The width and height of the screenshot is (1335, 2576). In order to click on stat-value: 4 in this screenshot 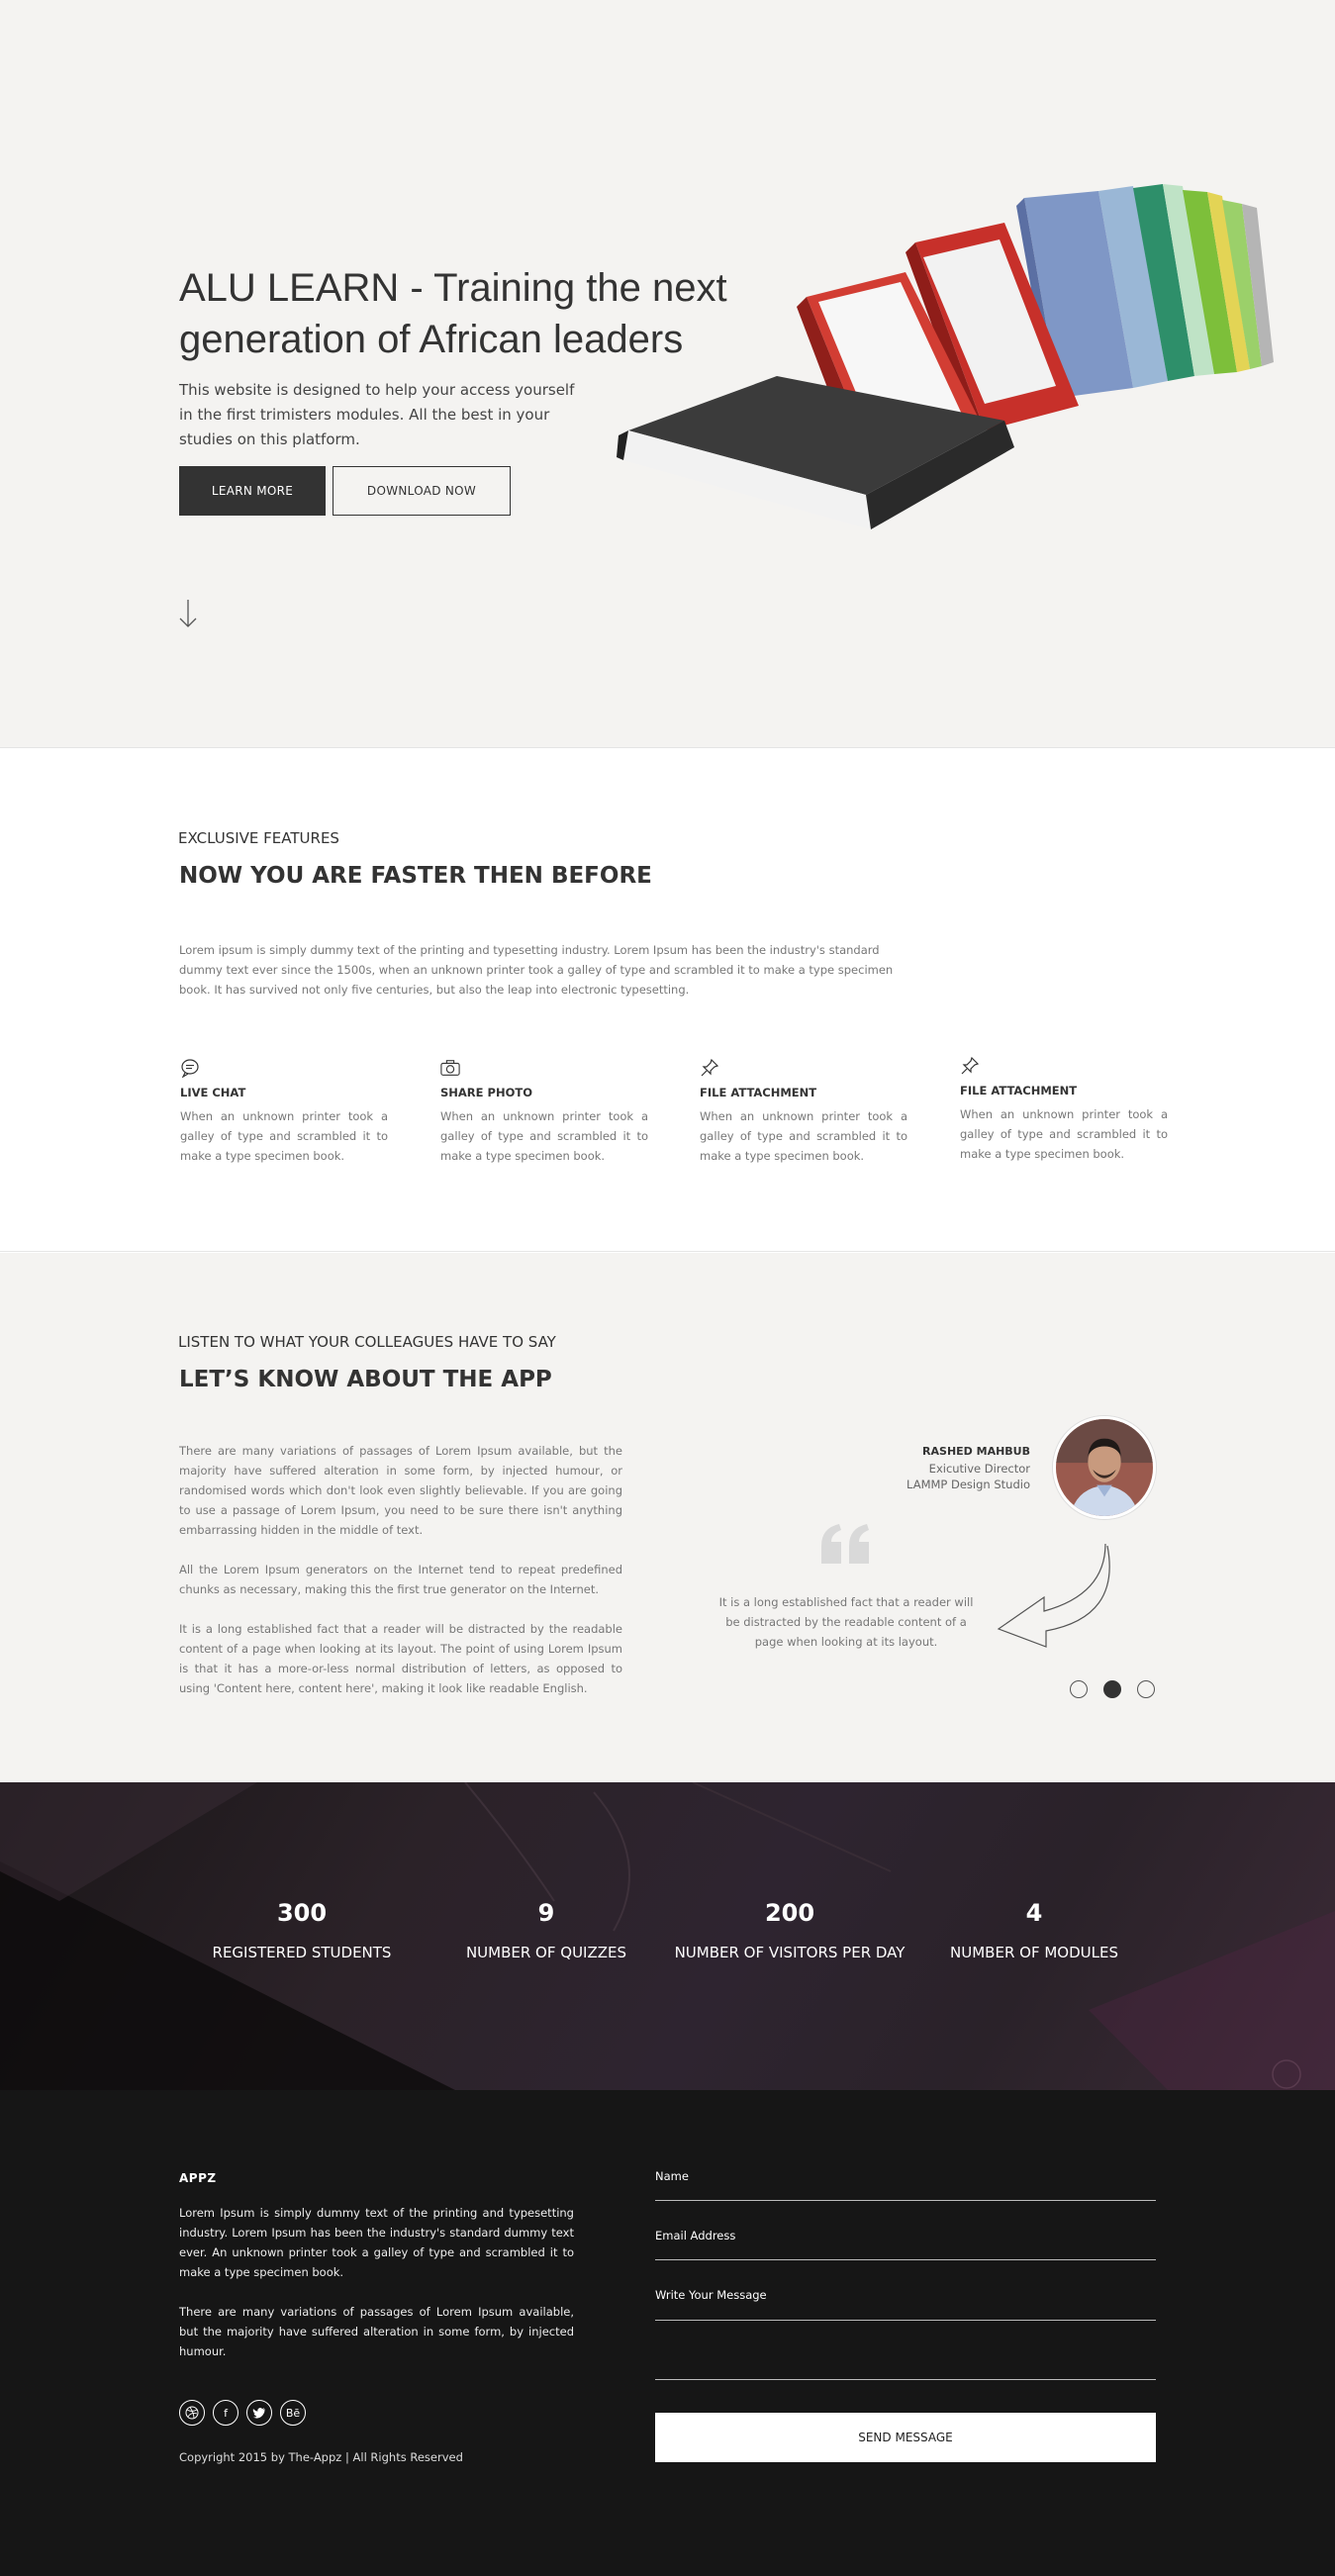, I will do `click(1034, 1913)`.